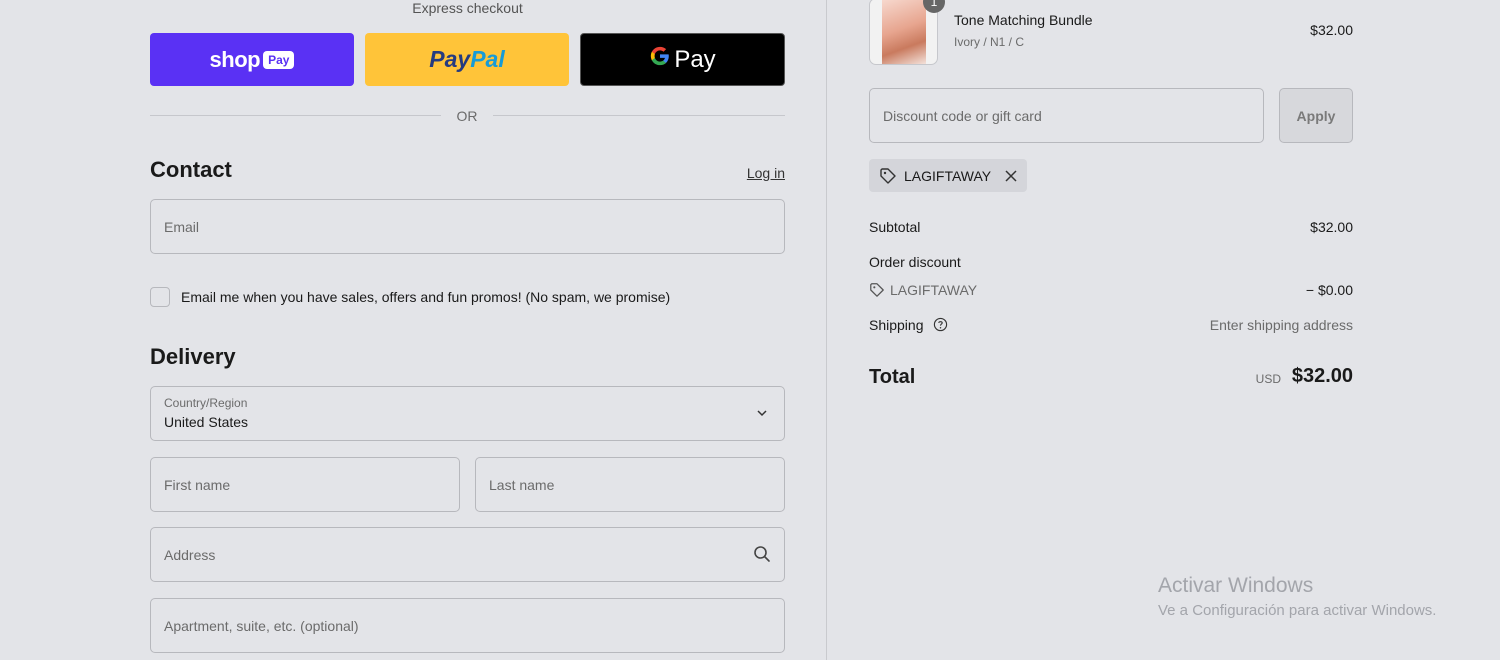 Image resolution: width=1500 pixels, height=660 pixels. Describe the element at coordinates (467, 413) in the screenshot. I see `country-select: Country/Region United States` at that location.